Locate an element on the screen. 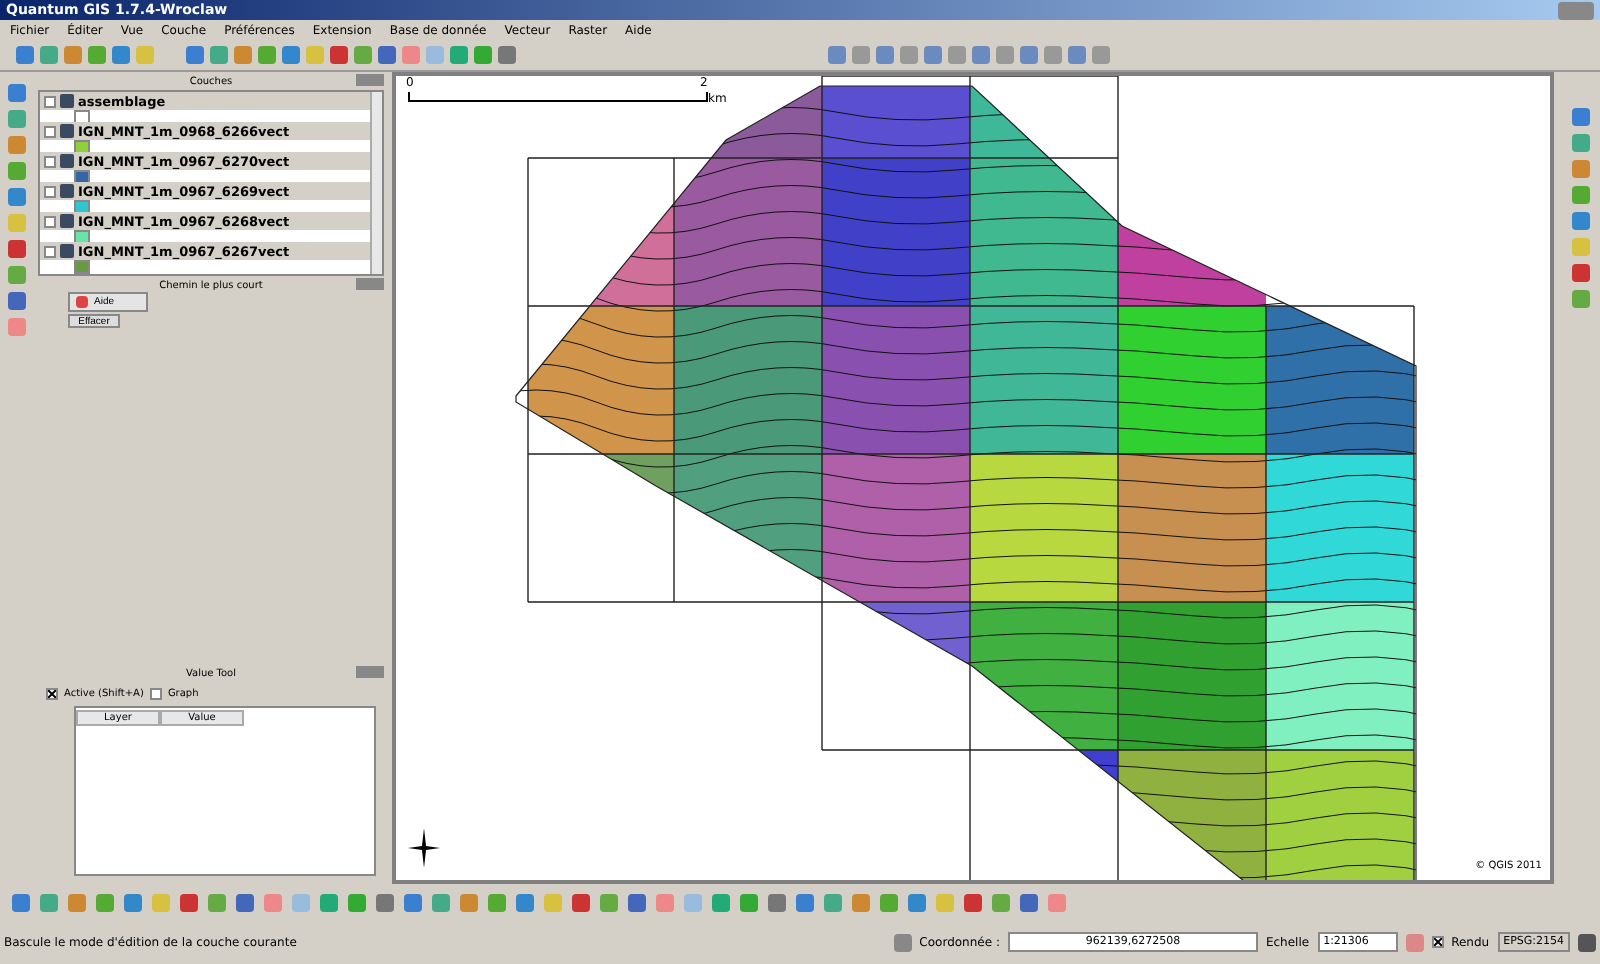 The width and height of the screenshot is (1600, 964). coordinate-icon is located at coordinates (902, 942).